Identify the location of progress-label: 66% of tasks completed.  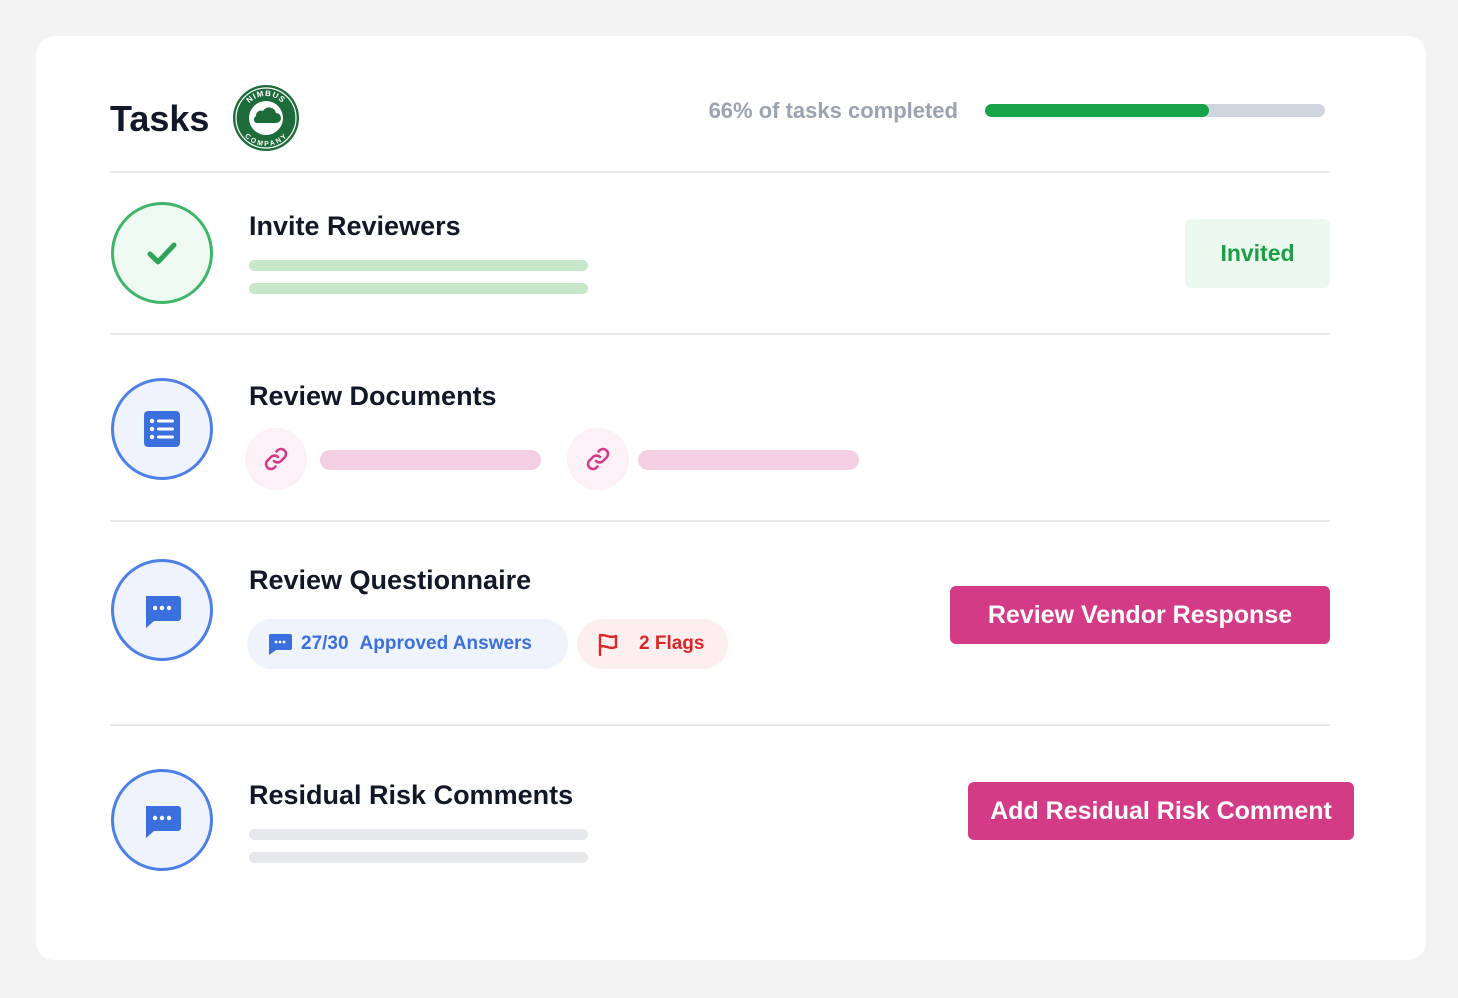
(833, 110).